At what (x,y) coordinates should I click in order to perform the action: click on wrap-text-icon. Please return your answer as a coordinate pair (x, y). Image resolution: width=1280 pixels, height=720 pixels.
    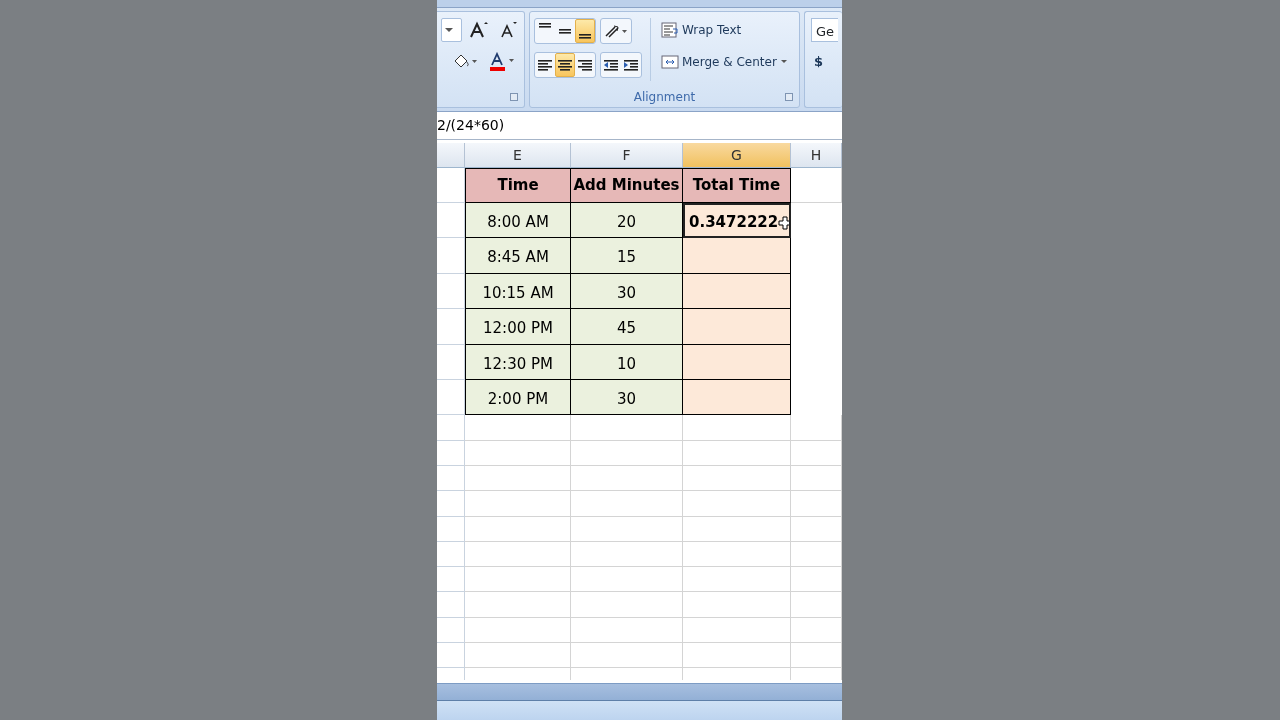
    Looking at the image, I should click on (670, 30).